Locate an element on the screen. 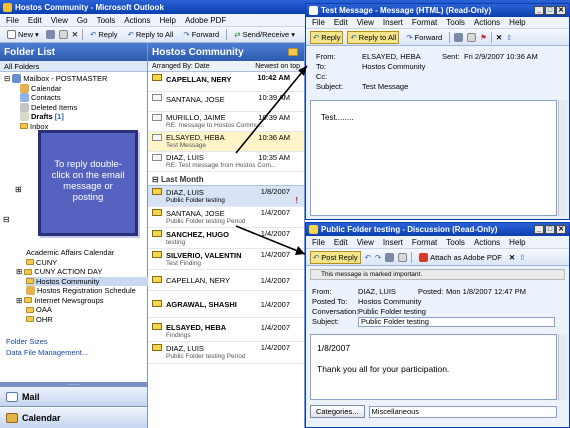  arrow-to-reply is located at coordinates (271, 109).